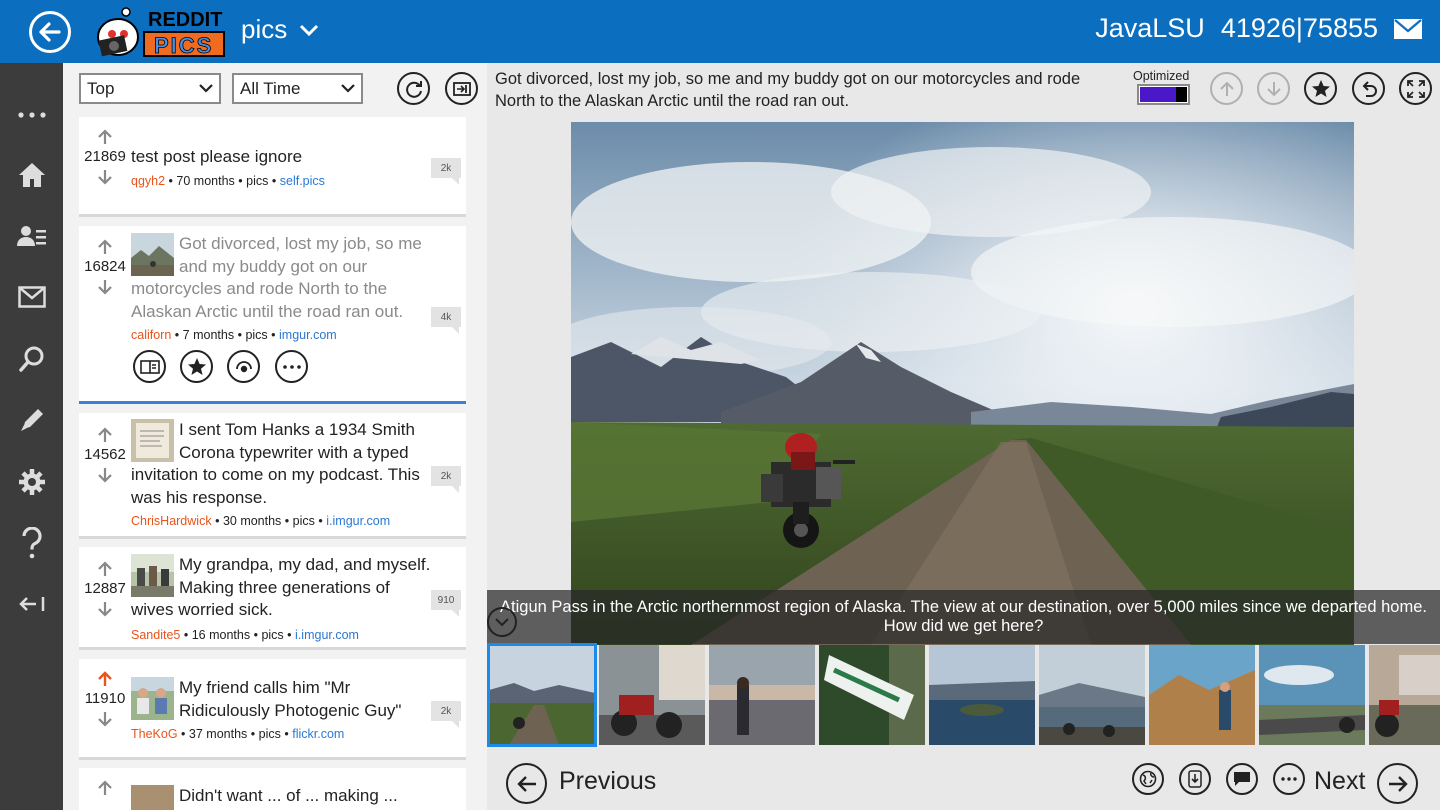 The image size is (1440, 810). What do you see at coordinates (1163, 94) in the screenshot?
I see `optimized-toggle` at bounding box center [1163, 94].